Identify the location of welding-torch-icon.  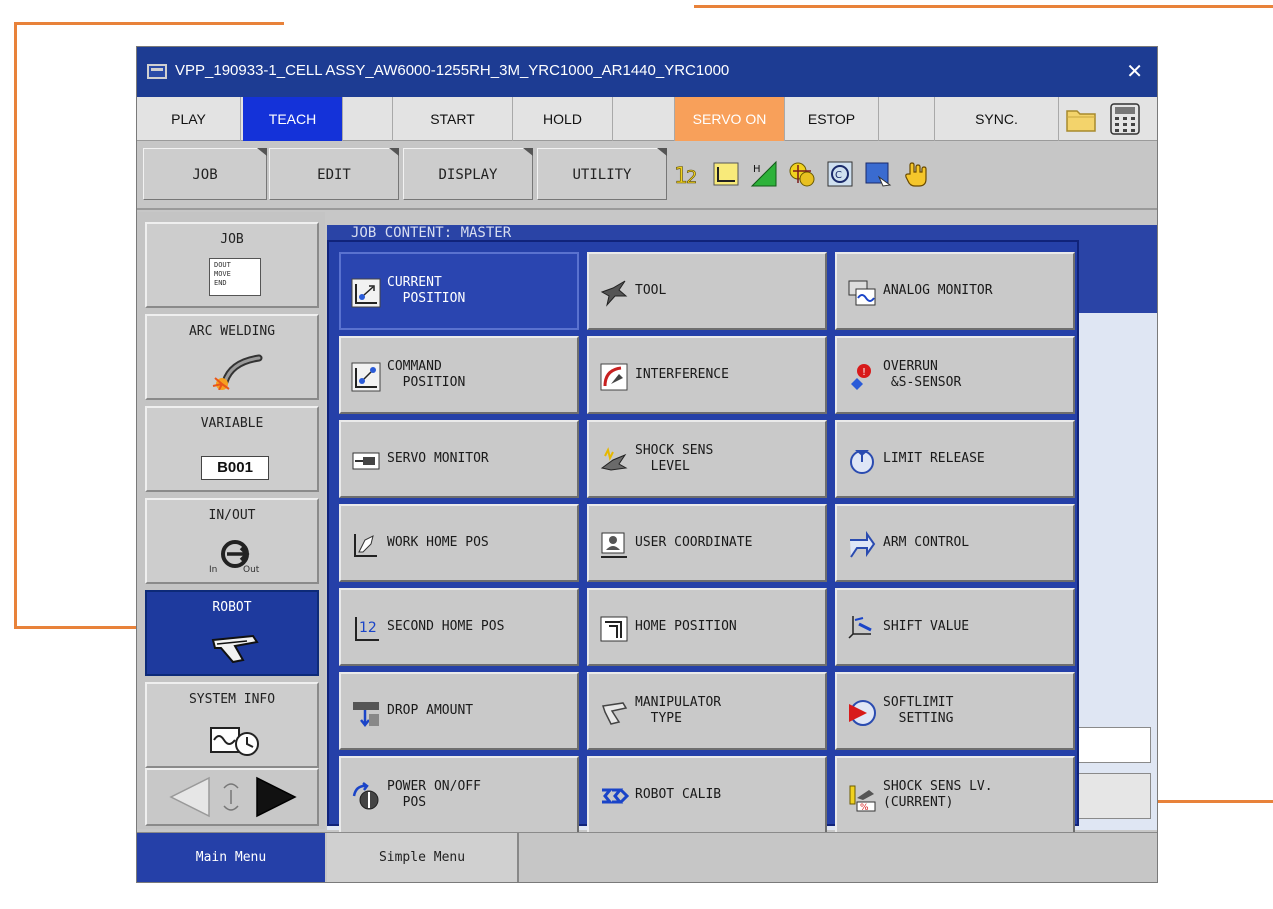
(237, 372).